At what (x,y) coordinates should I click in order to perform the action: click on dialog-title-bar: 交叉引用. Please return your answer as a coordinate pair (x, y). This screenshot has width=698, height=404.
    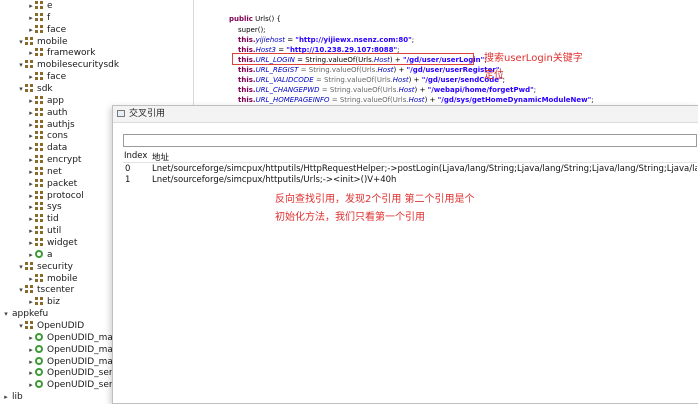
    Looking at the image, I should click on (405, 114).